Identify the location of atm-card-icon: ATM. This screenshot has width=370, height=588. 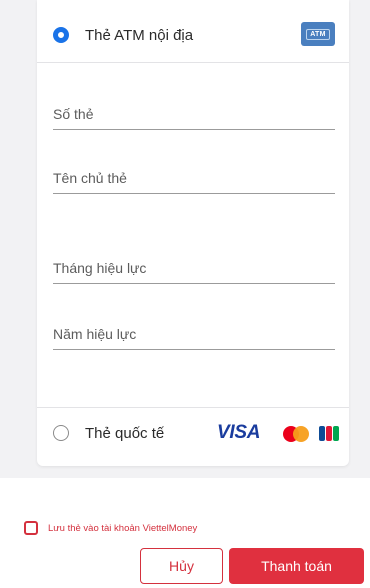
(318, 34).